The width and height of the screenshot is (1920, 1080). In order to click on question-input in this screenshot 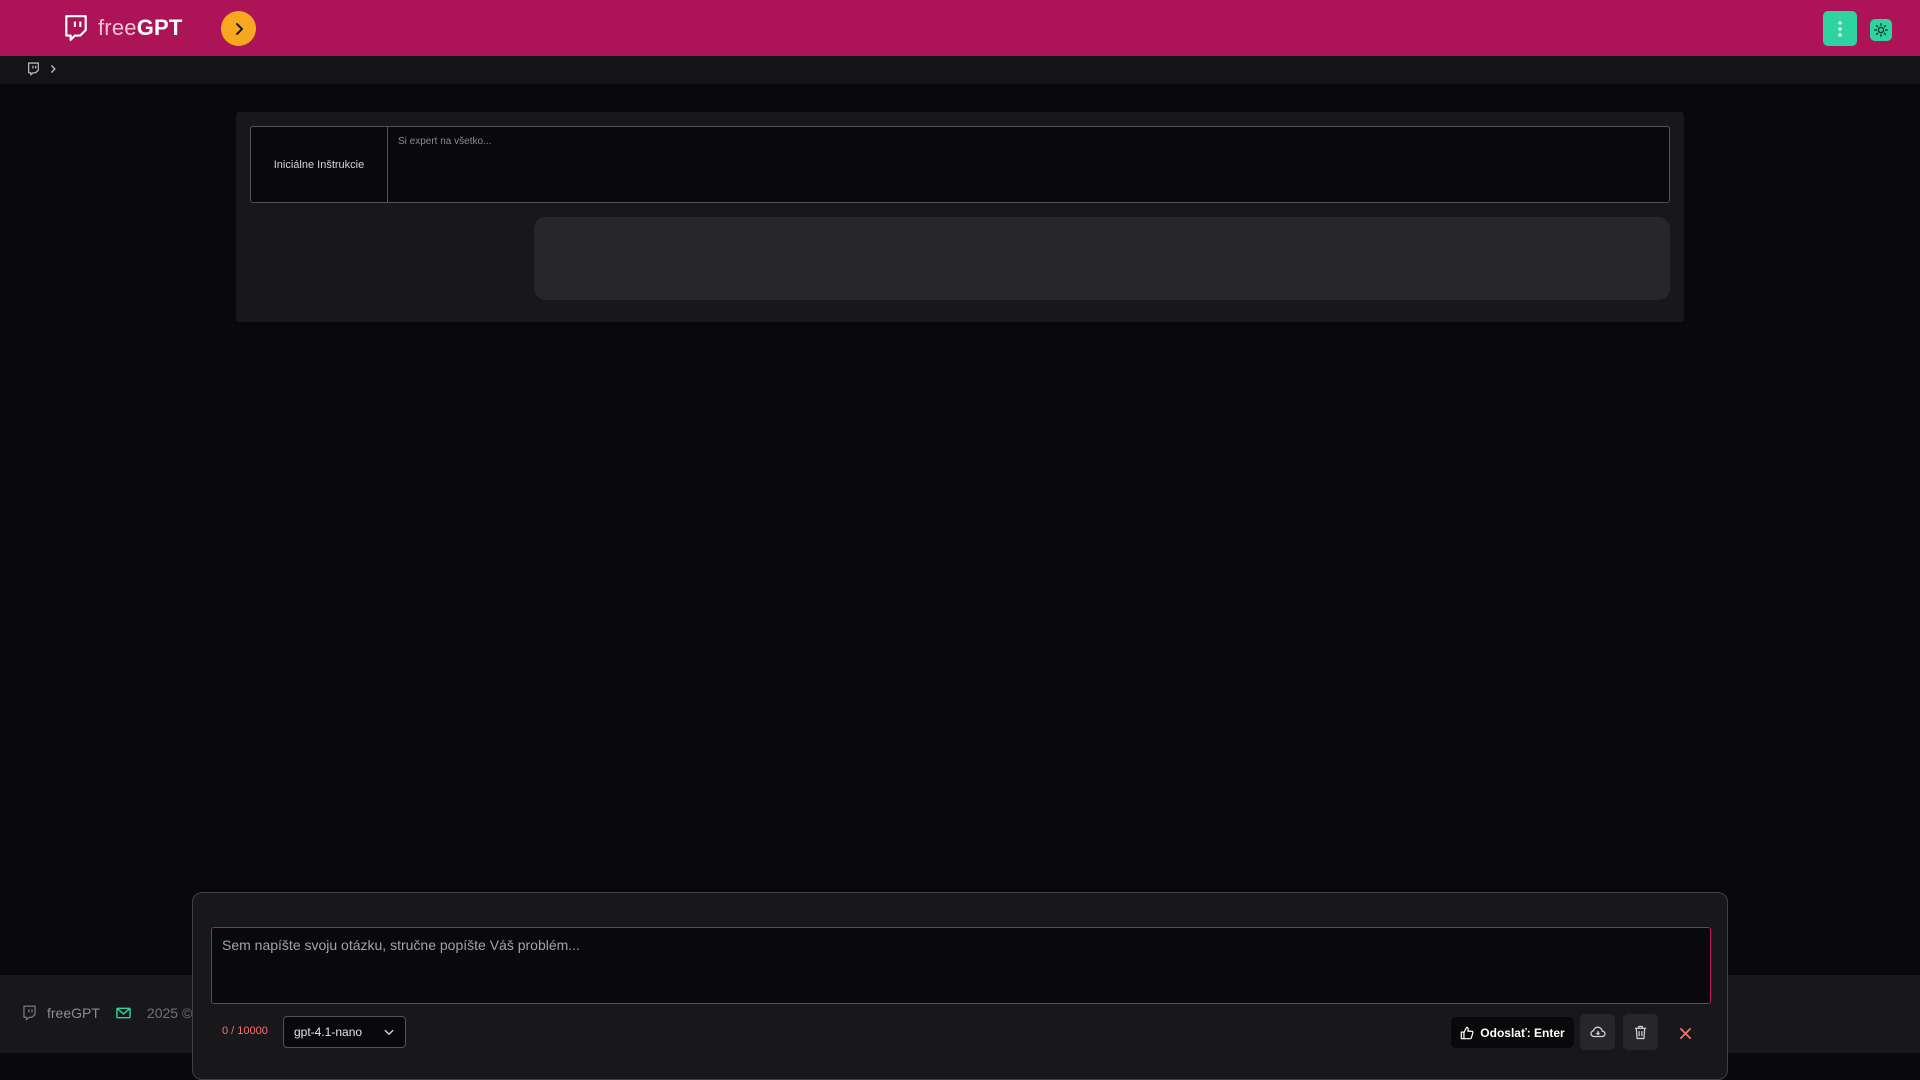, I will do `click(961, 965)`.